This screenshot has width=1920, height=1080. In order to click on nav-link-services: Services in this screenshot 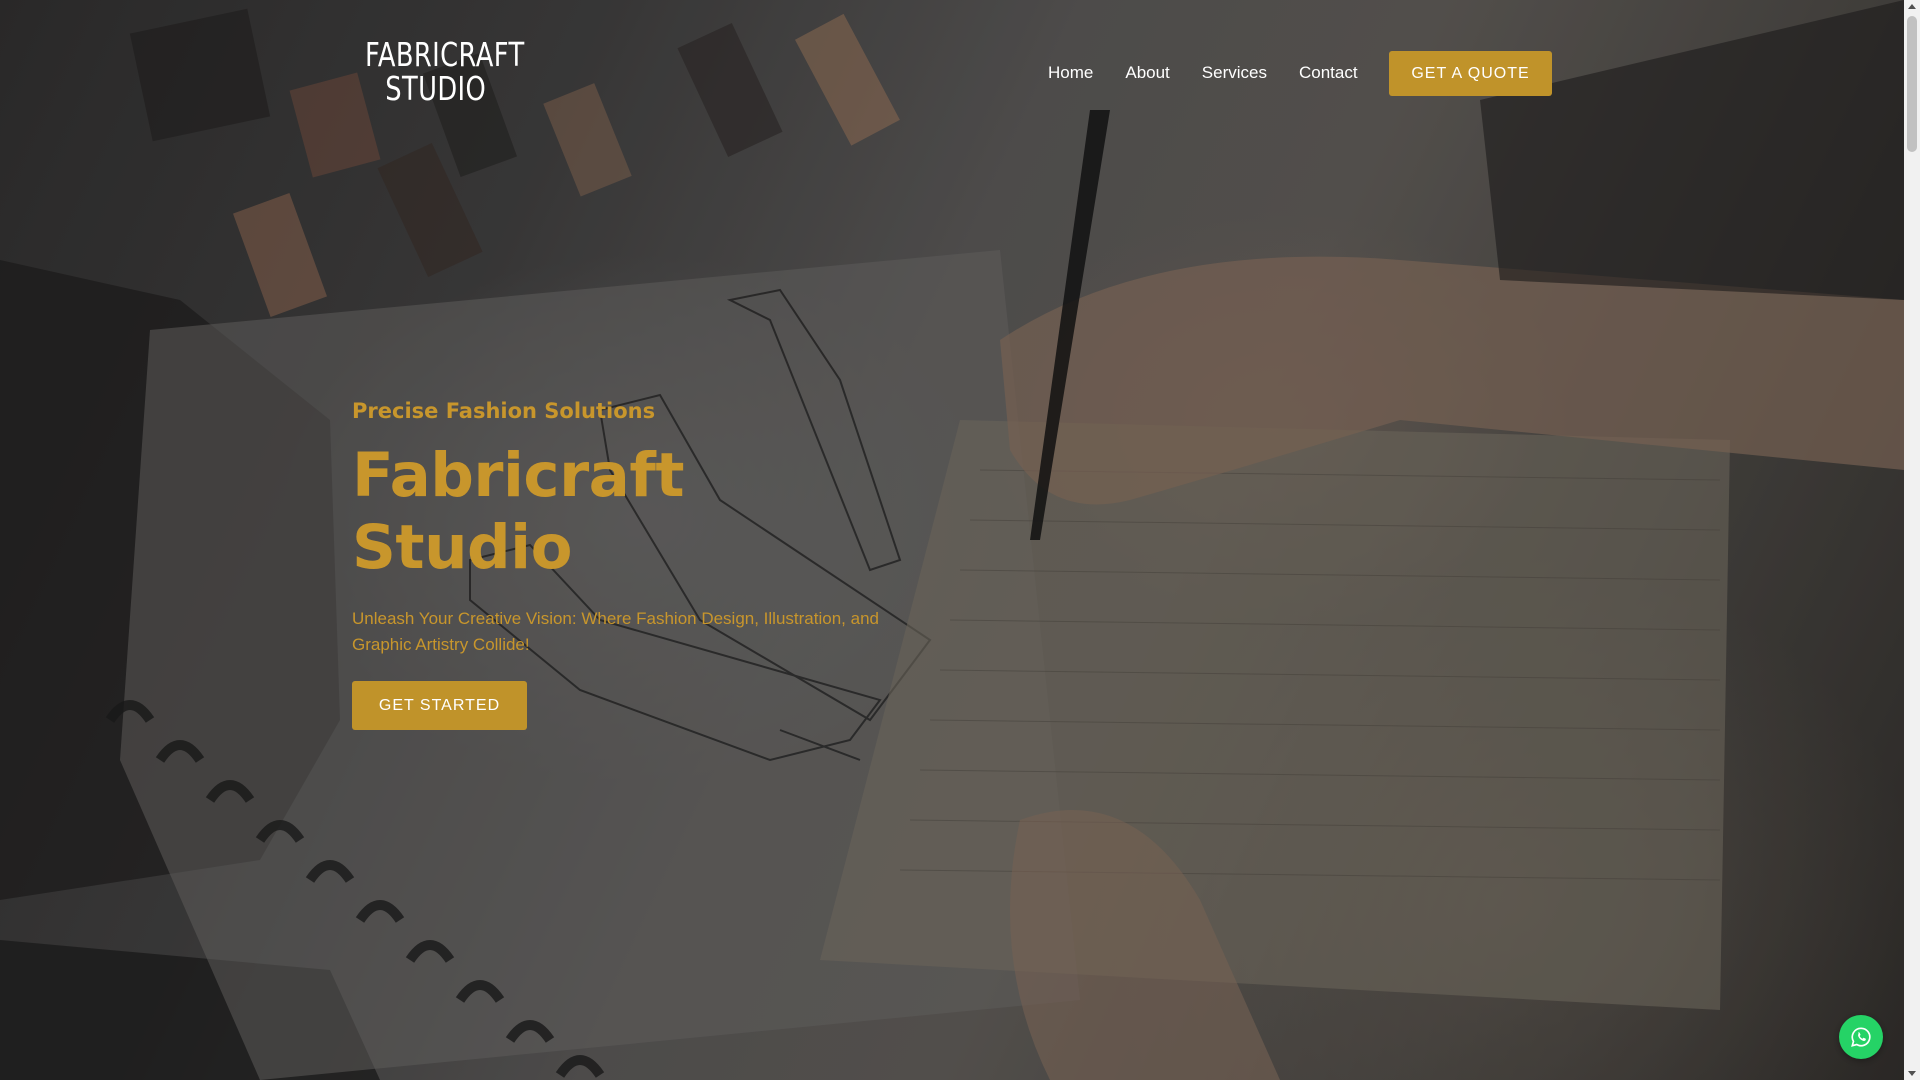, I will do `click(1234, 73)`.